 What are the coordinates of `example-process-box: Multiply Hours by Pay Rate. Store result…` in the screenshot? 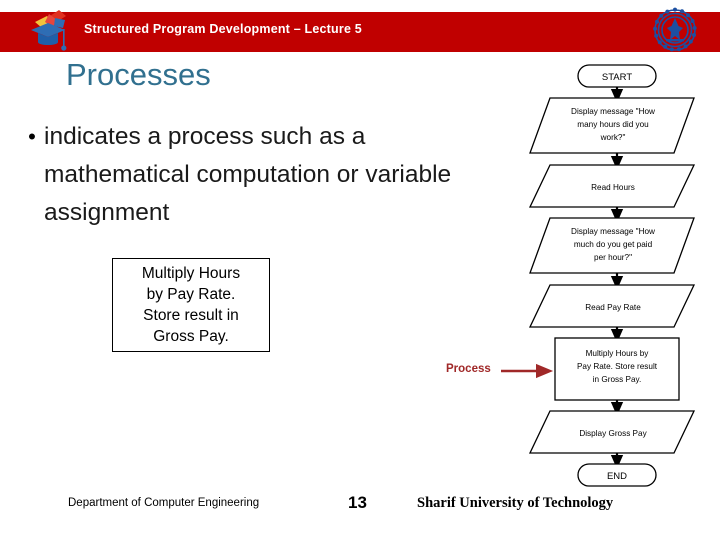 It's located at (191, 305).